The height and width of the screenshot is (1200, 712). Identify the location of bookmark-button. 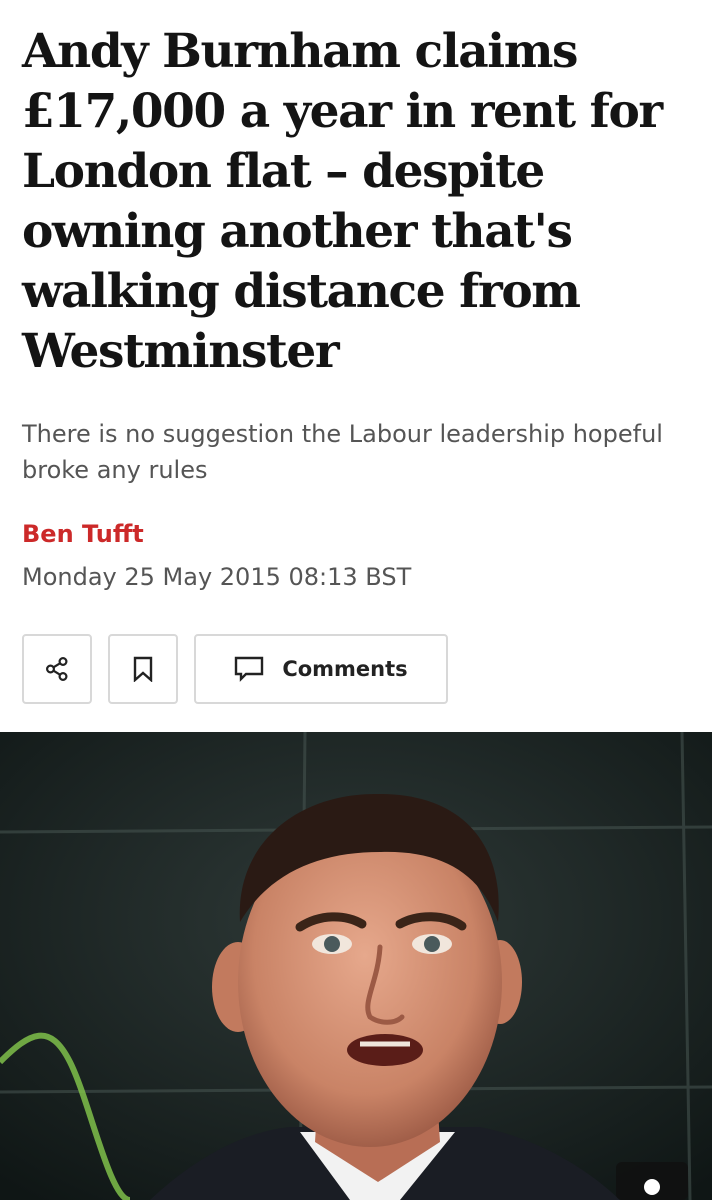
(143, 669).